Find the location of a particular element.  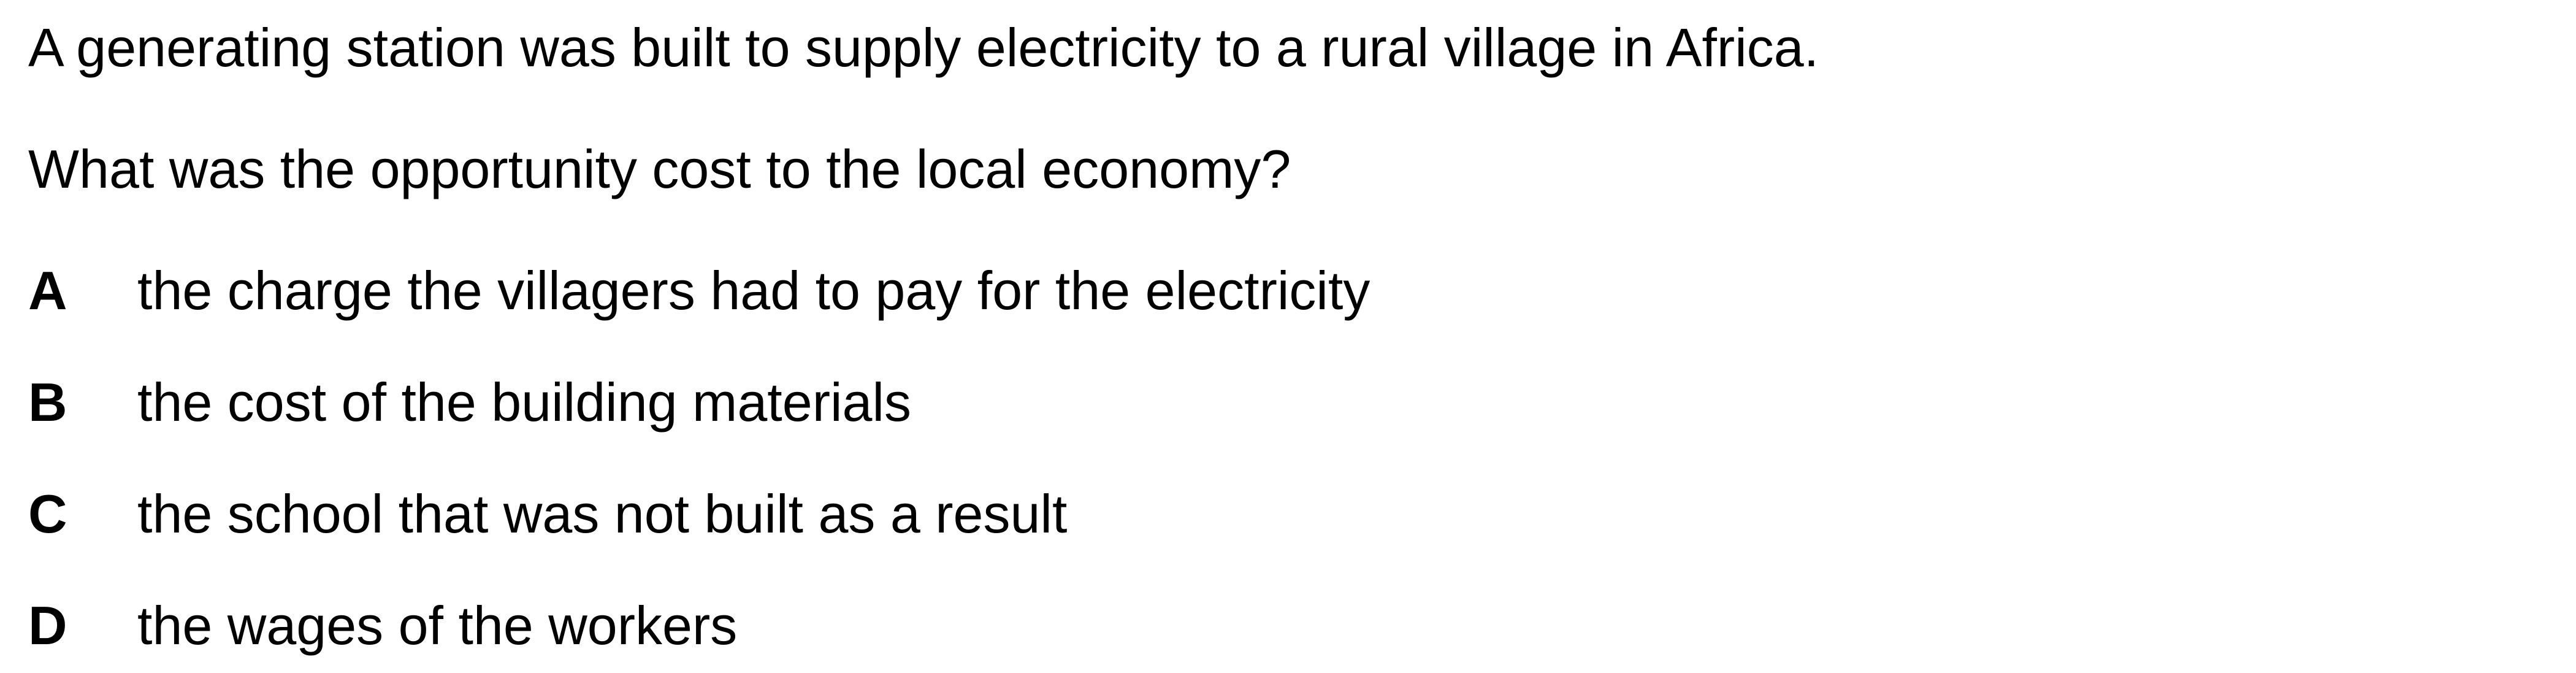

option-letter: A is located at coordinates (47, 290).